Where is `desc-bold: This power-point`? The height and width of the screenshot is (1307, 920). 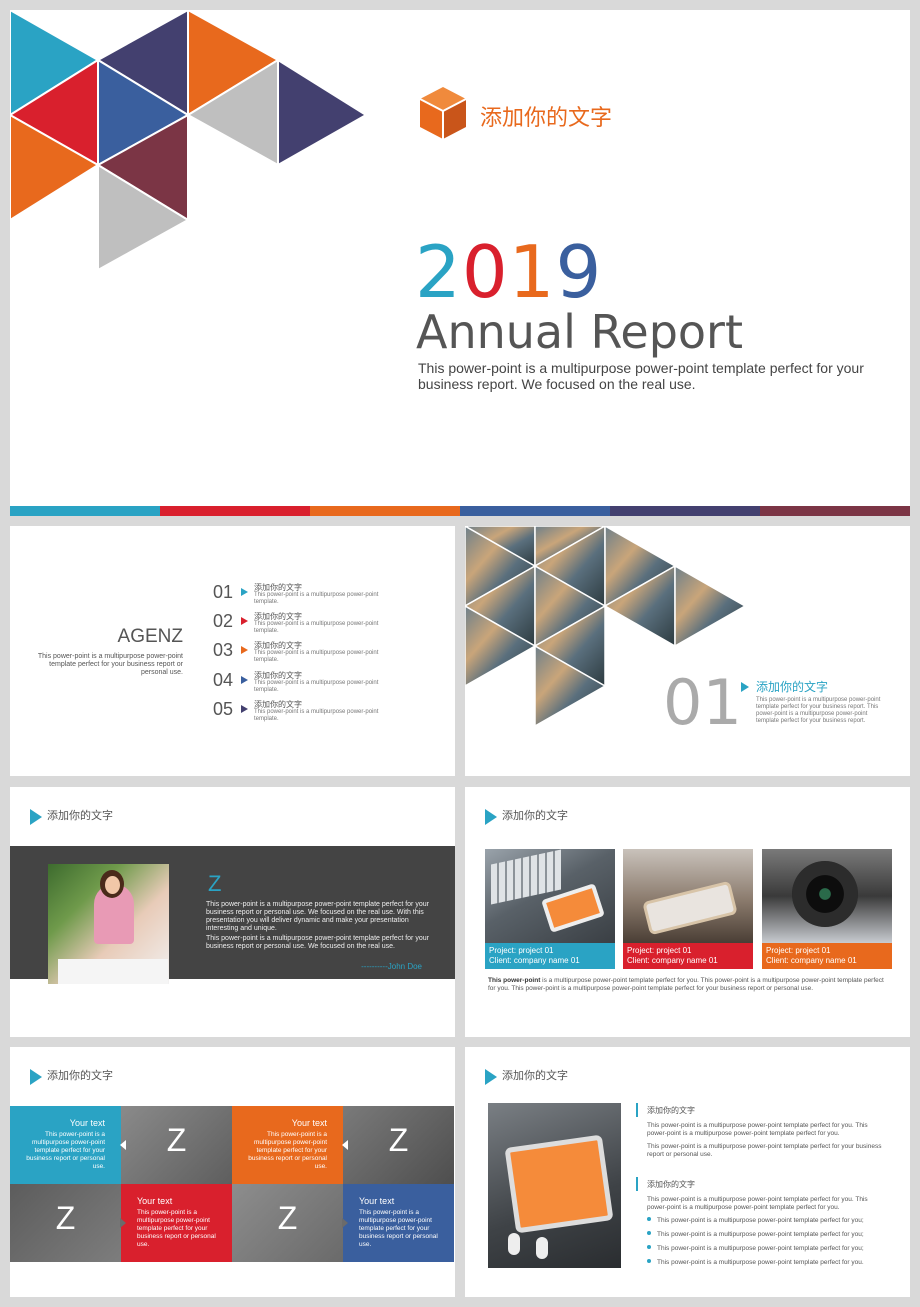
desc-bold: This power-point is located at coordinates (514, 980).